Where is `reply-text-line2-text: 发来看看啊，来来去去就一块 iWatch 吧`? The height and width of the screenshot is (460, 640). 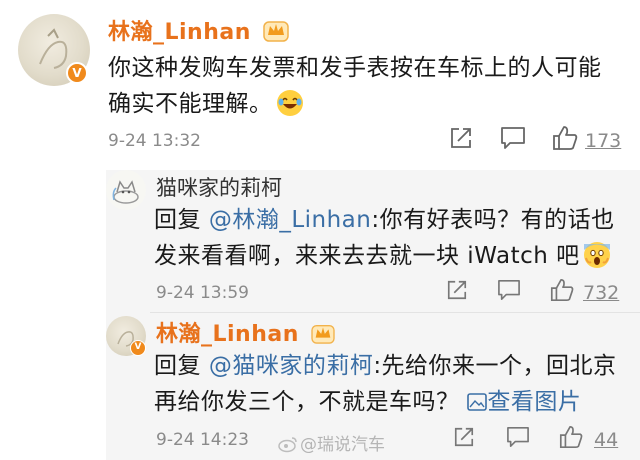
reply-text-line2-text: 发来看看啊，来来去去就一块 iWatch 吧 is located at coordinates (367, 256).